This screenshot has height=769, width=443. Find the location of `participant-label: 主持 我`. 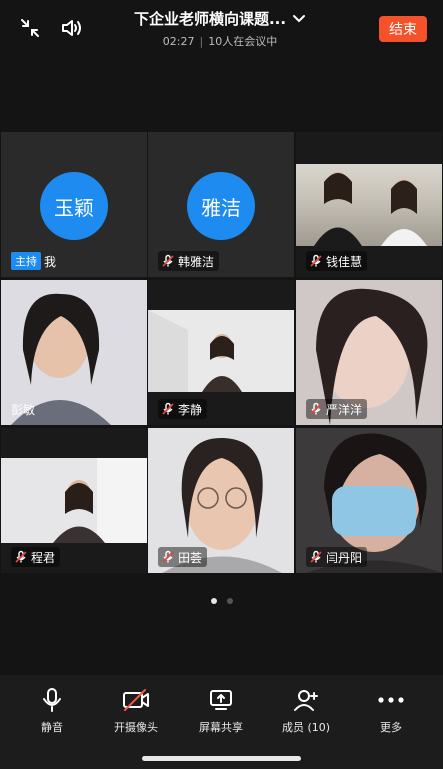

participant-label: 主持 我 is located at coordinates (33, 261).